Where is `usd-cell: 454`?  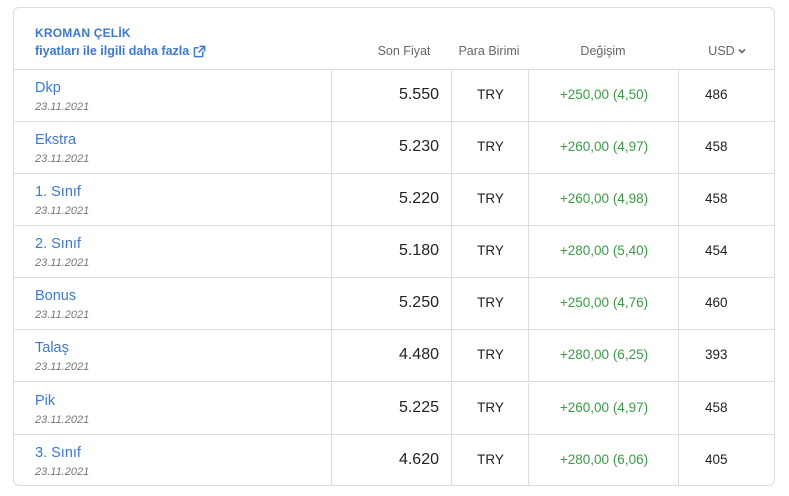
usd-cell: 454 is located at coordinates (726, 251).